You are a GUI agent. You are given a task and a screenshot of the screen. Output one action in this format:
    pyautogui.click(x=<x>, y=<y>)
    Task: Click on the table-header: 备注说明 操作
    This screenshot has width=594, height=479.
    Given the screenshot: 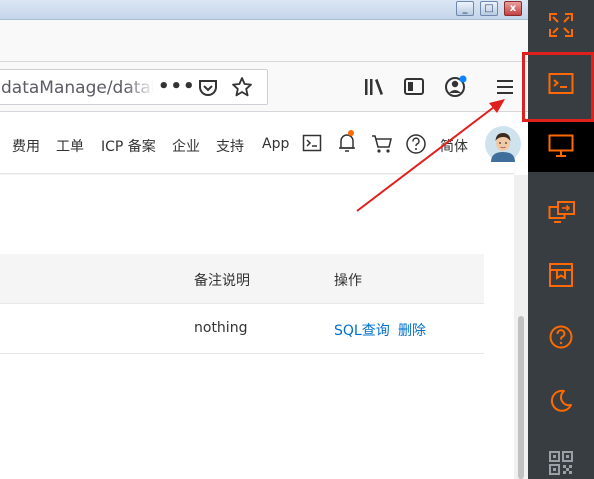 What is the action you would take?
    pyautogui.click(x=242, y=279)
    